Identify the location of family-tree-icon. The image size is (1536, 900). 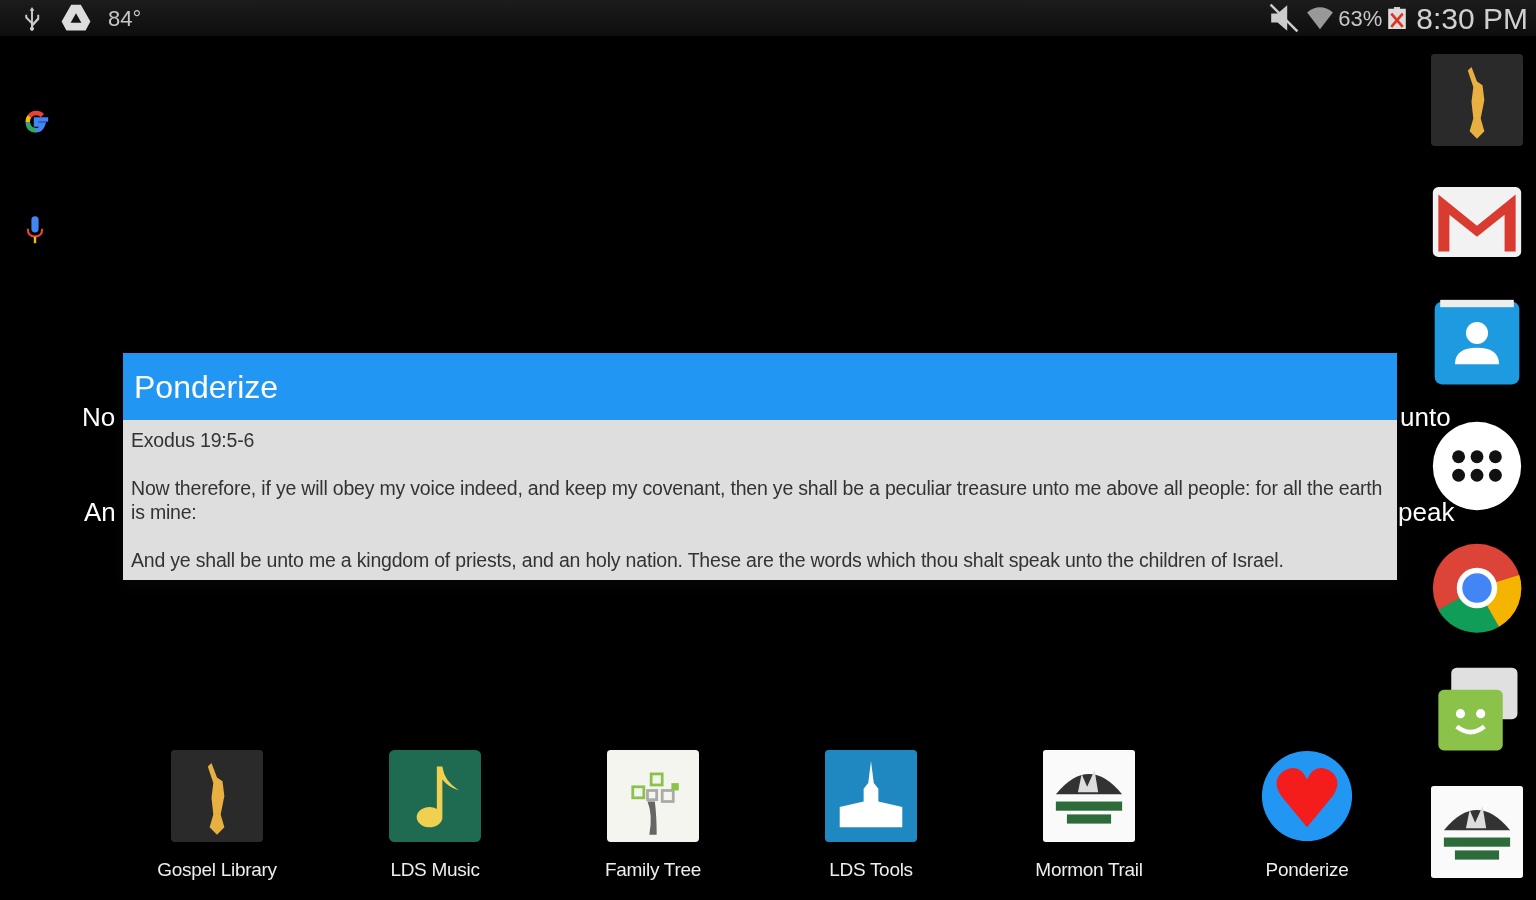
(653, 795).